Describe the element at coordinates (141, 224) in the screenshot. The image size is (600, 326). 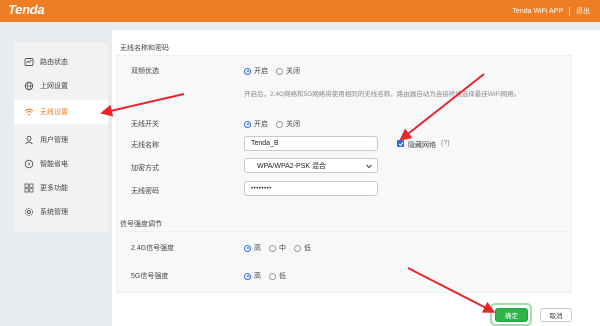
I see `signal-section-title: 信号强度调节` at that location.